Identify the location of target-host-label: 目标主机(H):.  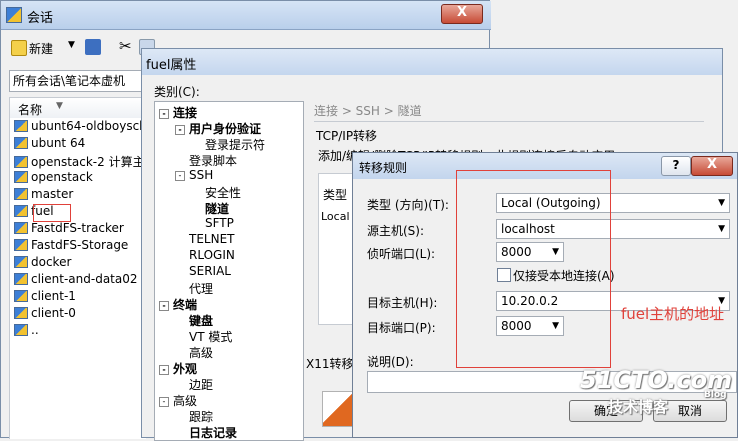
(402, 303).